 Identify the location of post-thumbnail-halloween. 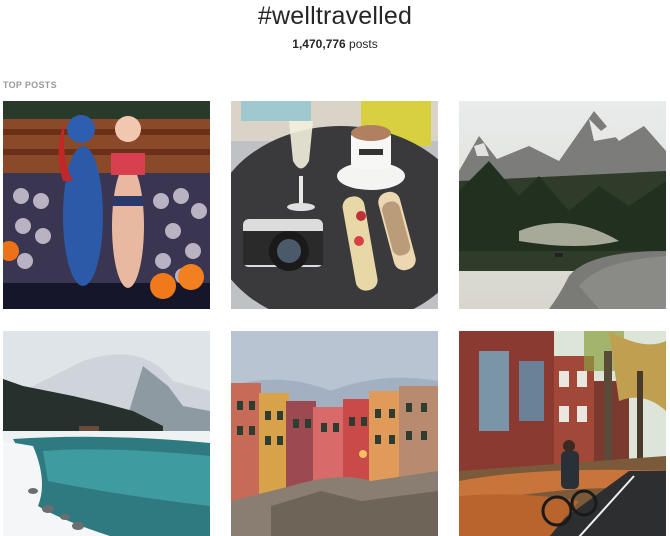
(106, 205).